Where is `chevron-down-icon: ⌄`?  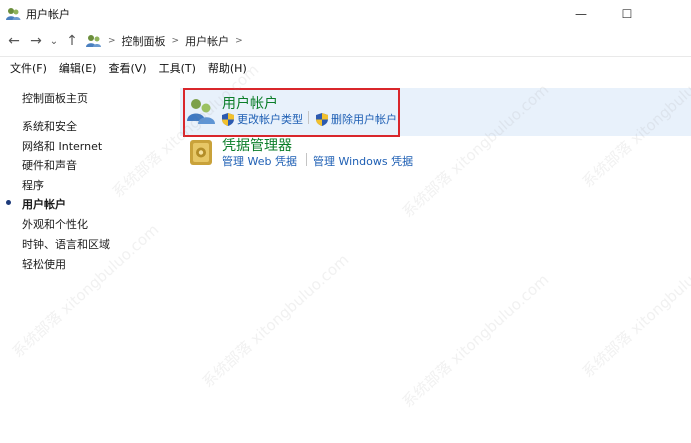 chevron-down-icon: ⌄ is located at coordinates (54, 41).